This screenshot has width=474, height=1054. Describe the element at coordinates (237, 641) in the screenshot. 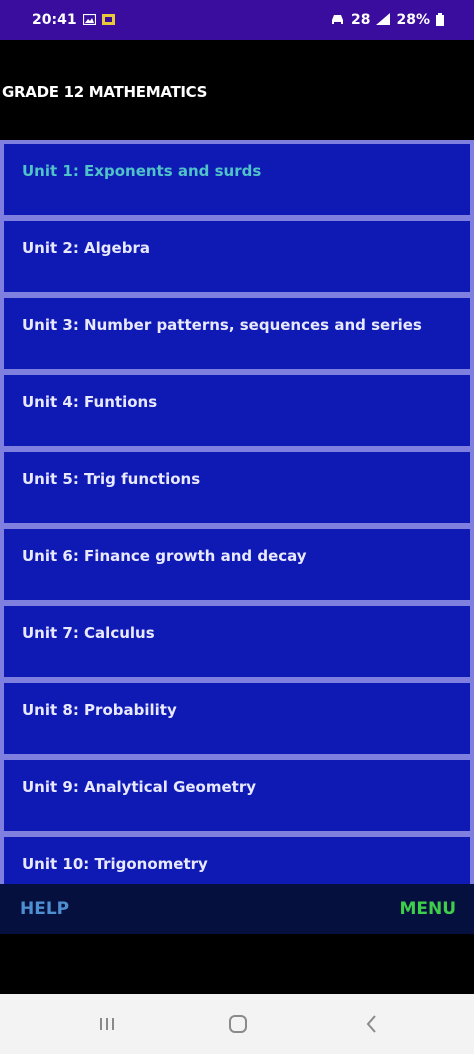

I see `unit-item-7: Unit 7: Calculus` at that location.